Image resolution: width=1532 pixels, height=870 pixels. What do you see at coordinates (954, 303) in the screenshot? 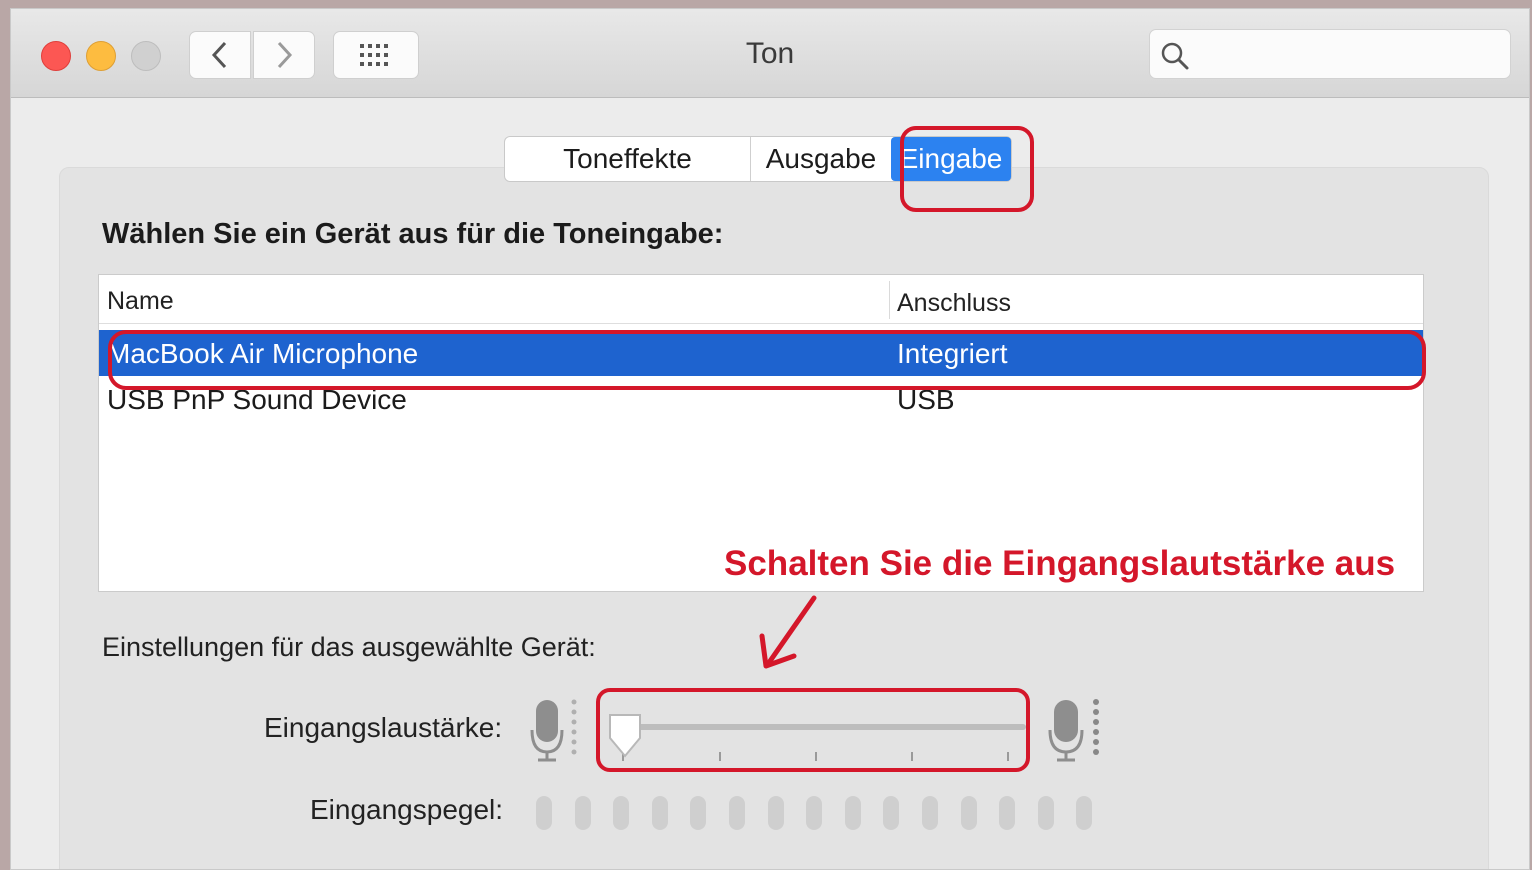
I see `column-connection: Anschluss` at bounding box center [954, 303].